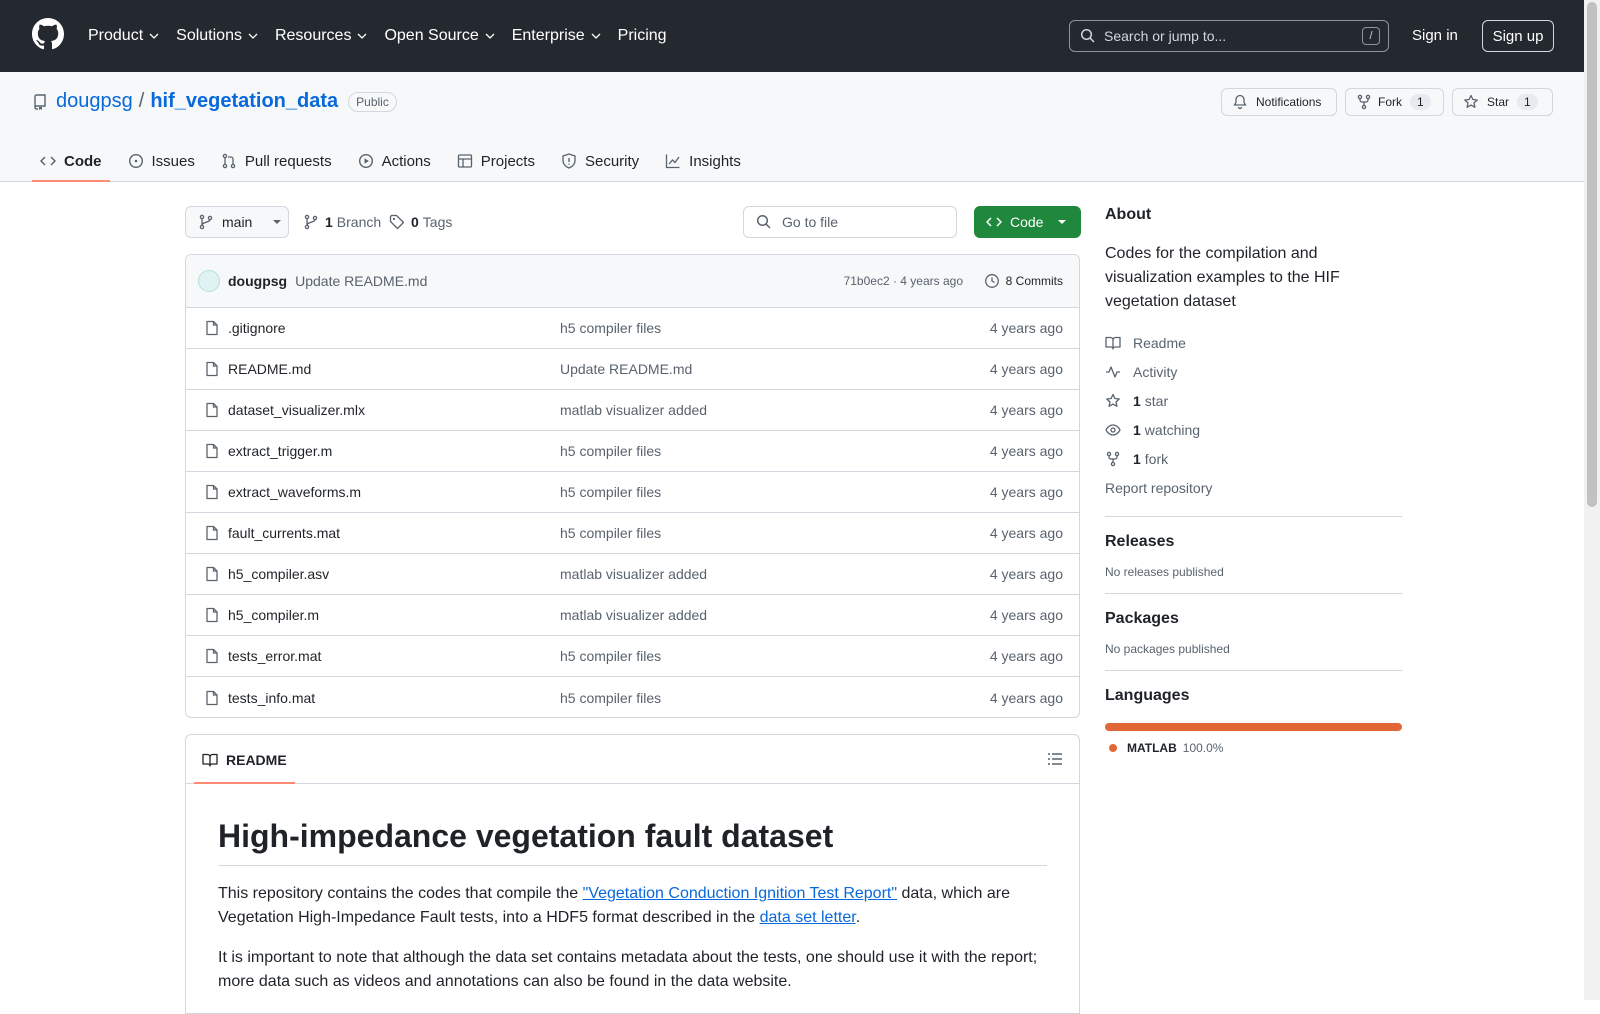 The height and width of the screenshot is (1014, 1600). Describe the element at coordinates (244, 101) in the screenshot. I see `repo-name-link: hif_vegetation_data` at that location.